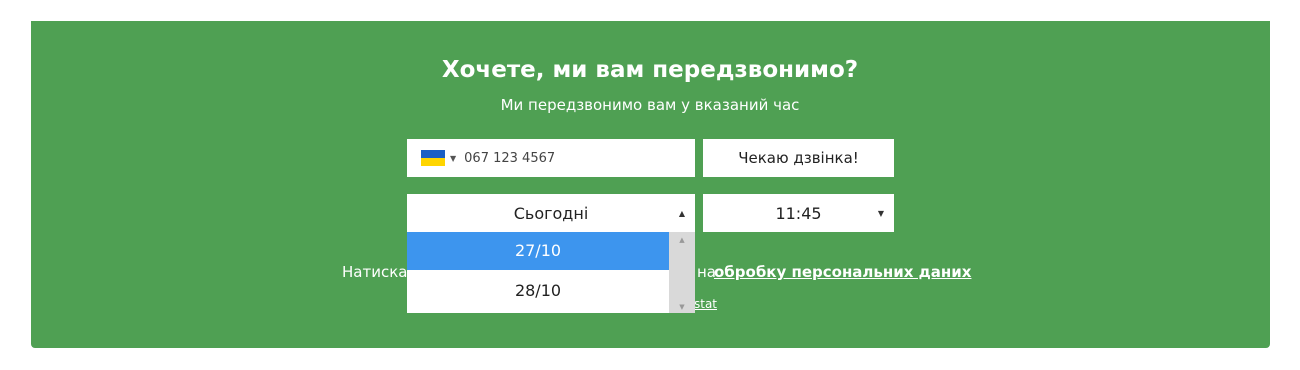 This screenshot has width=1300, height=370. I want to click on personal-data-link: обробку персональних даних, so click(842, 272).